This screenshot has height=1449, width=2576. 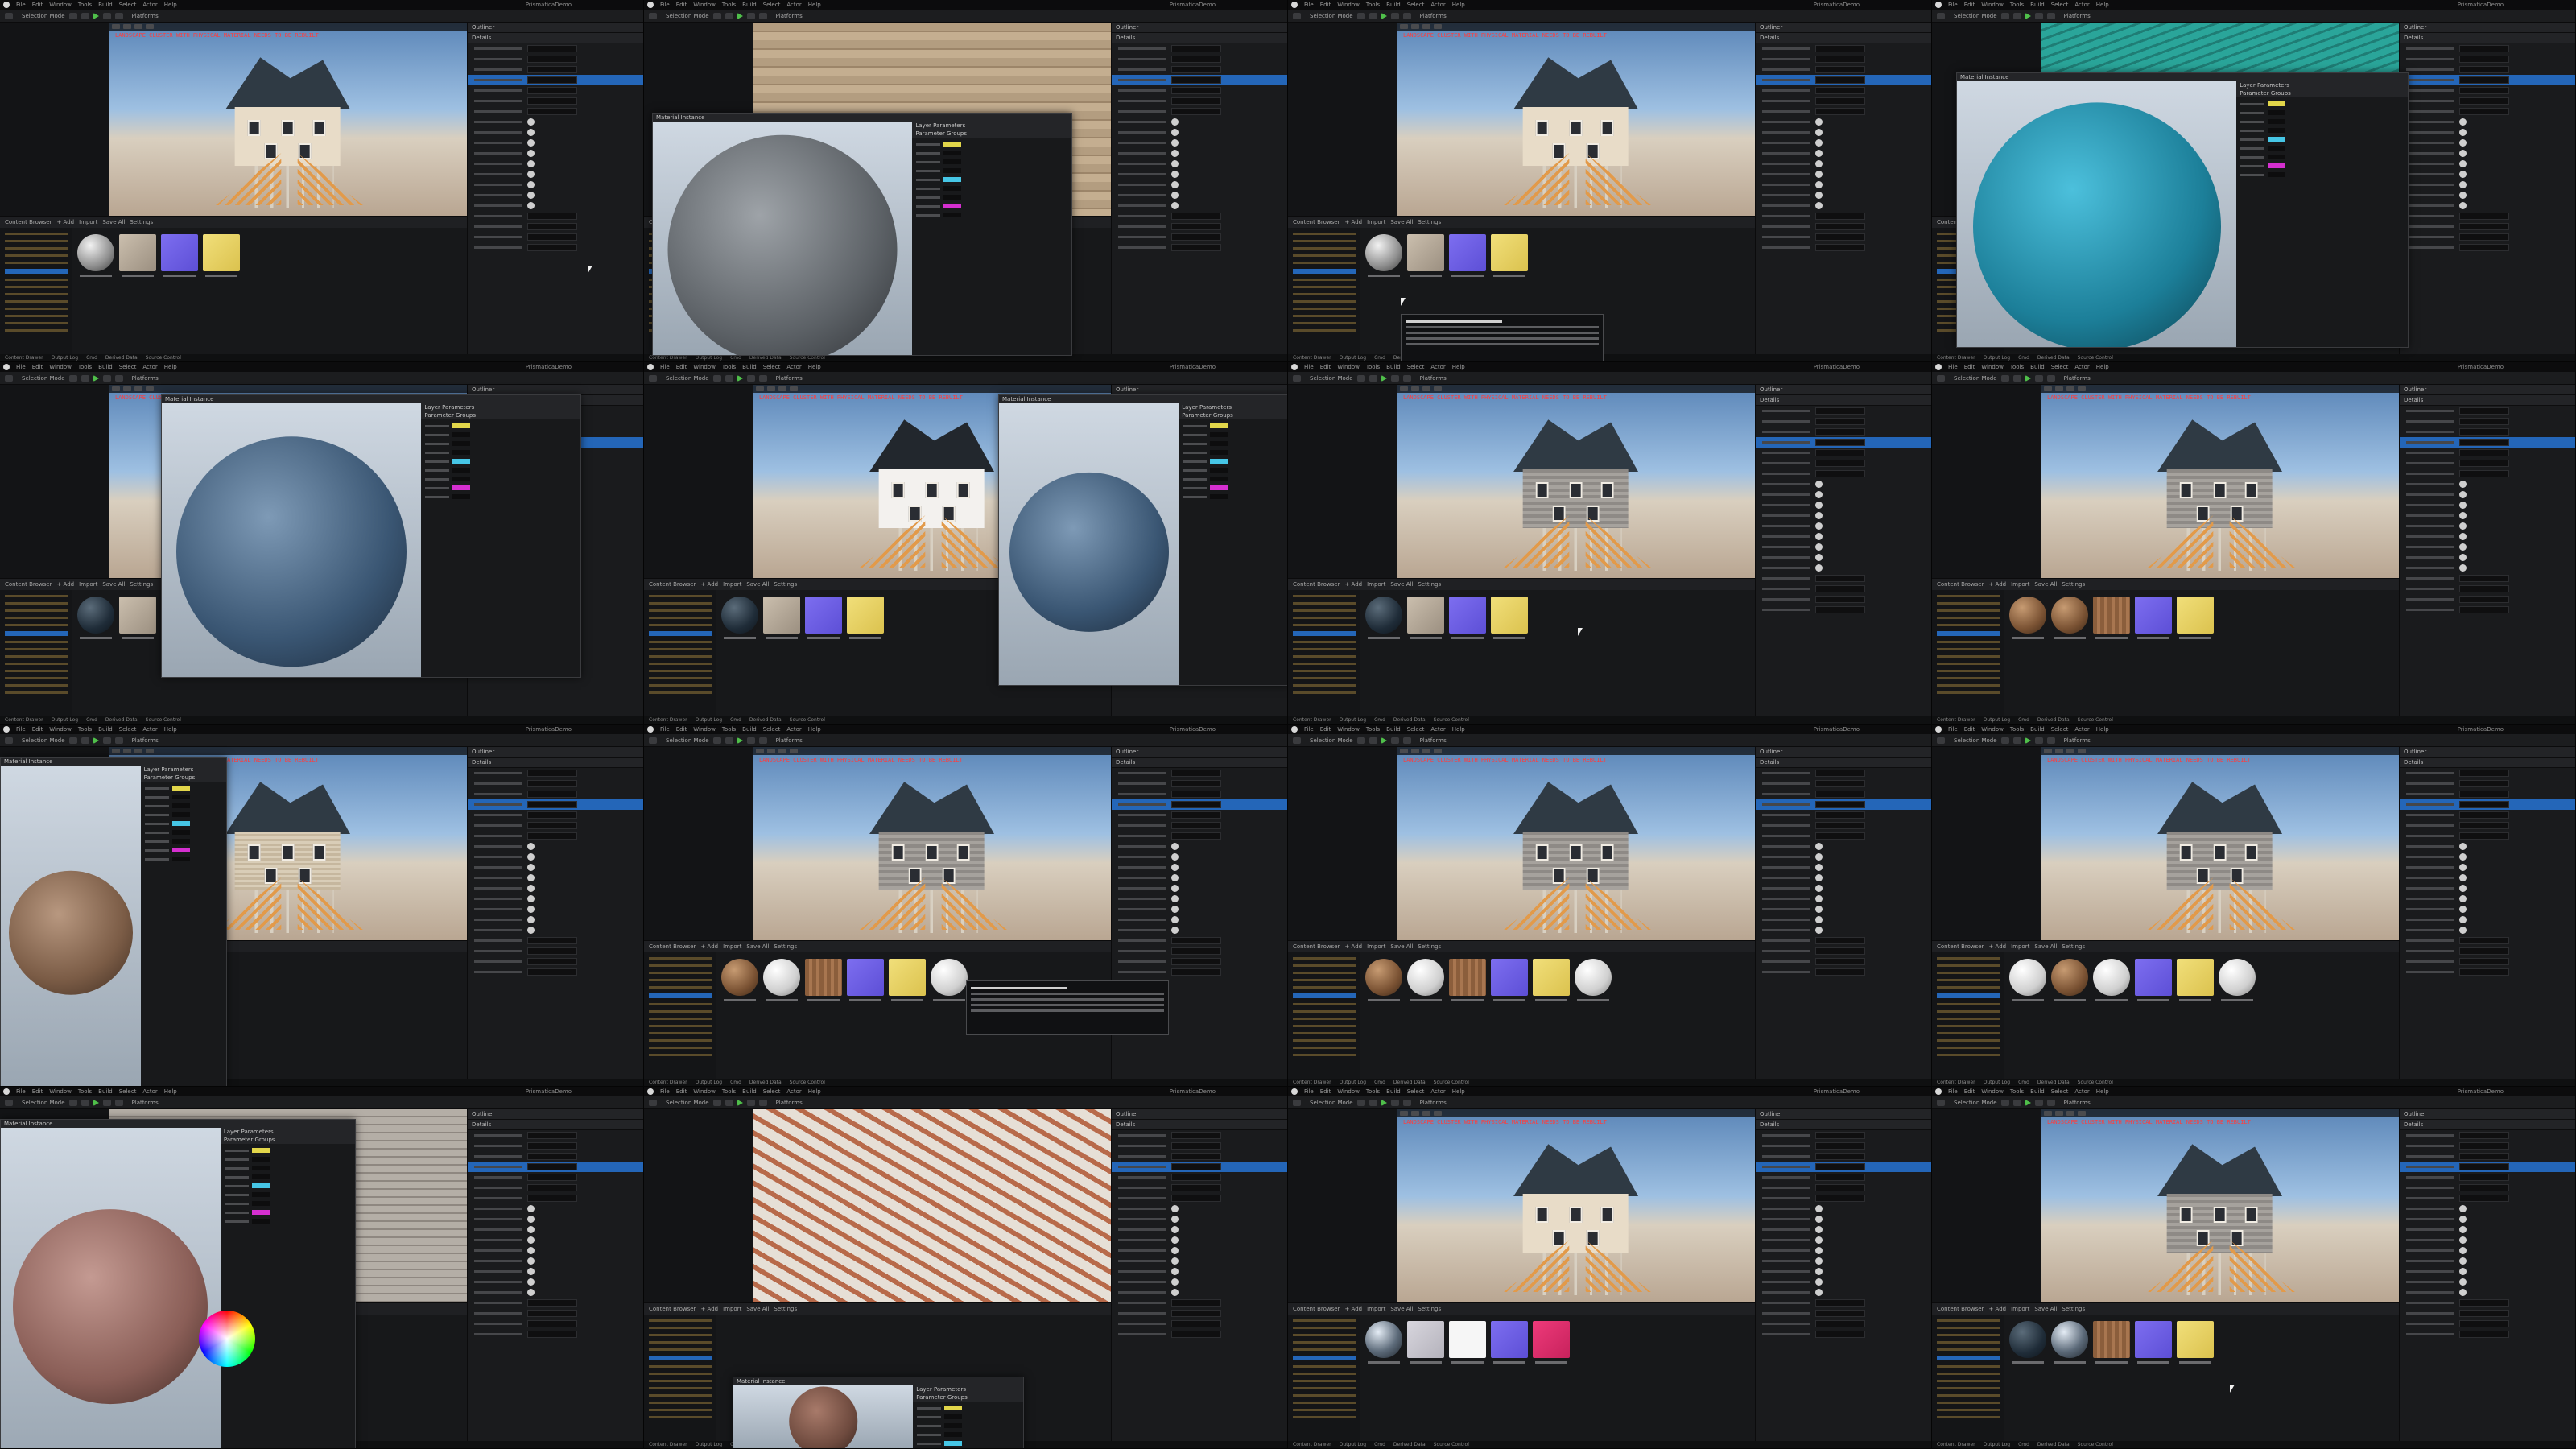 What do you see at coordinates (1992, 729) in the screenshot?
I see `menu-window: Window` at bounding box center [1992, 729].